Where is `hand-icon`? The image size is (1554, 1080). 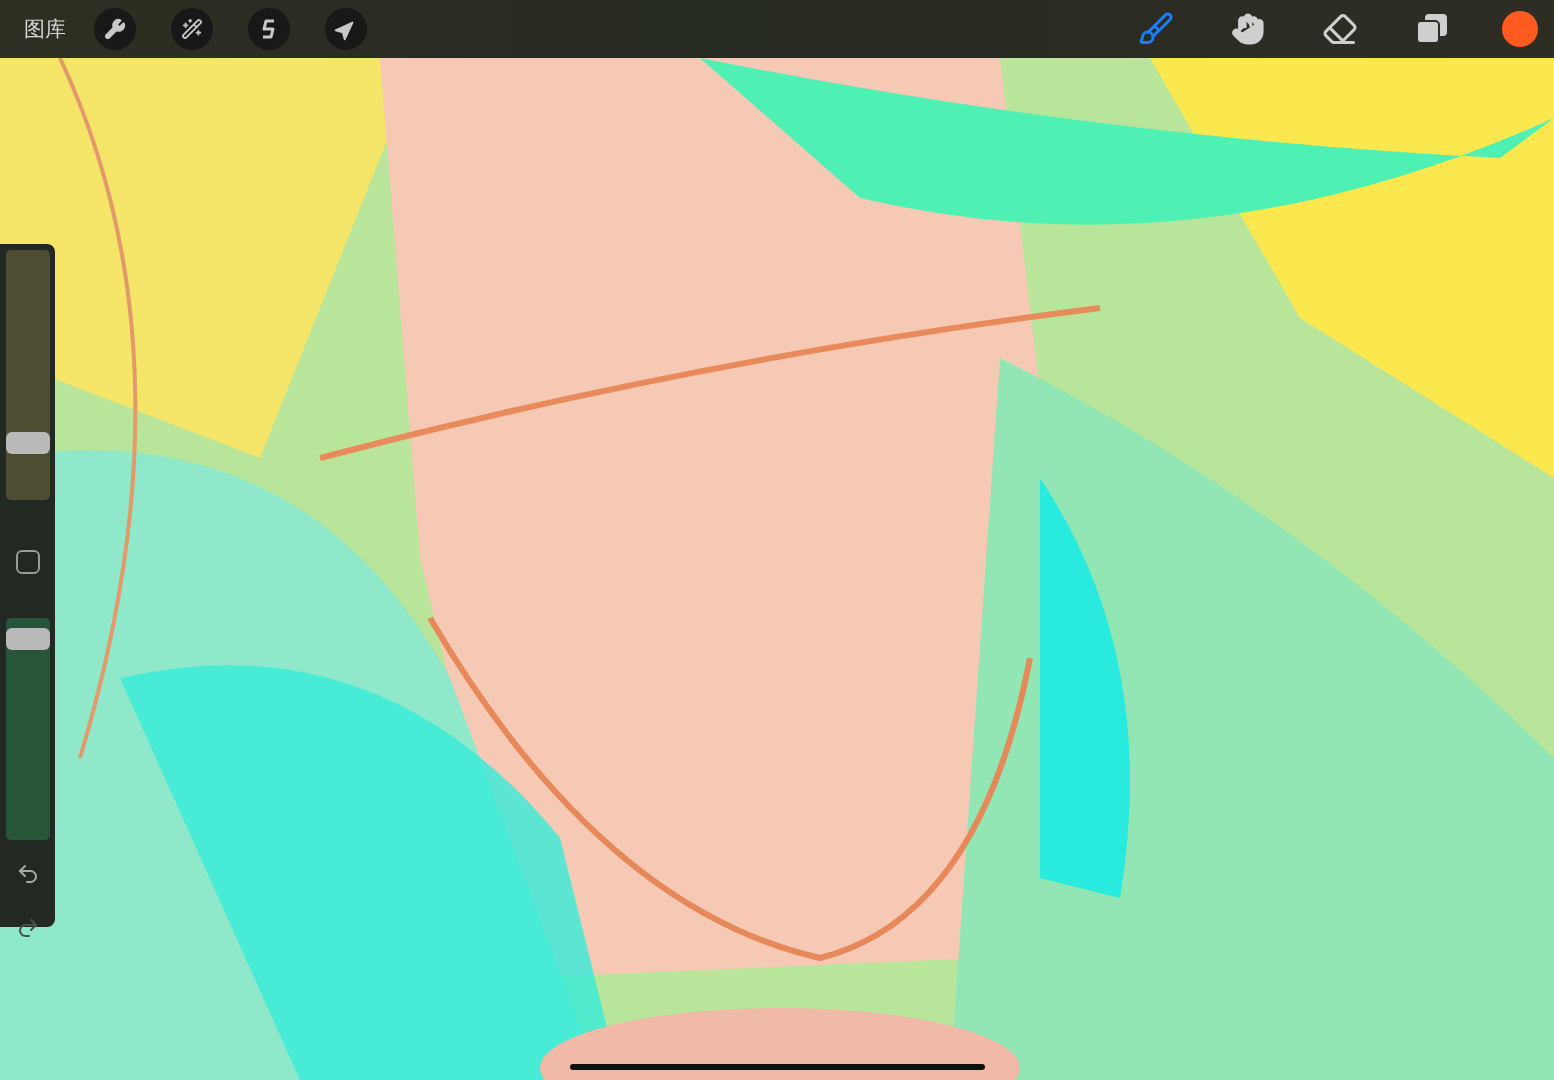 hand-icon is located at coordinates (1248, 29).